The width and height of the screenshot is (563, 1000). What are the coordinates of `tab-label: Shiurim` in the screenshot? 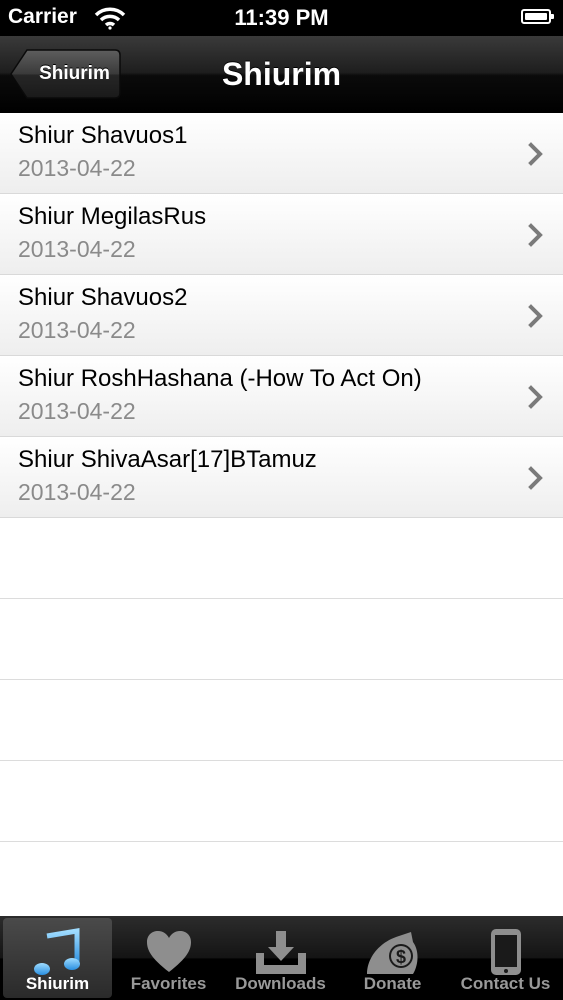 It's located at (57, 983).